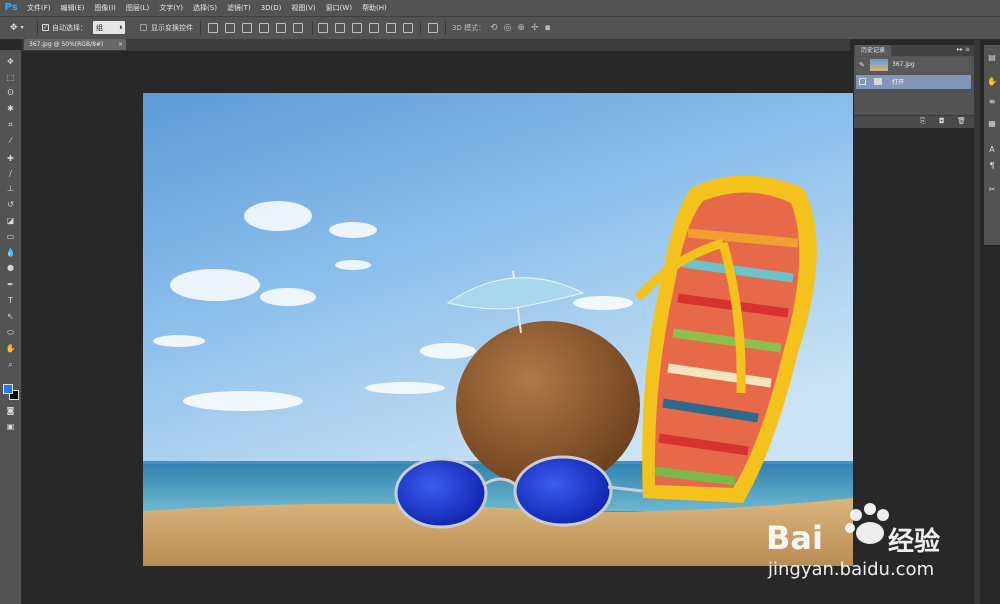 The width and height of the screenshot is (1000, 604). Describe the element at coordinates (10, 410) in the screenshot. I see `quick-mask-icon: ◙` at that location.